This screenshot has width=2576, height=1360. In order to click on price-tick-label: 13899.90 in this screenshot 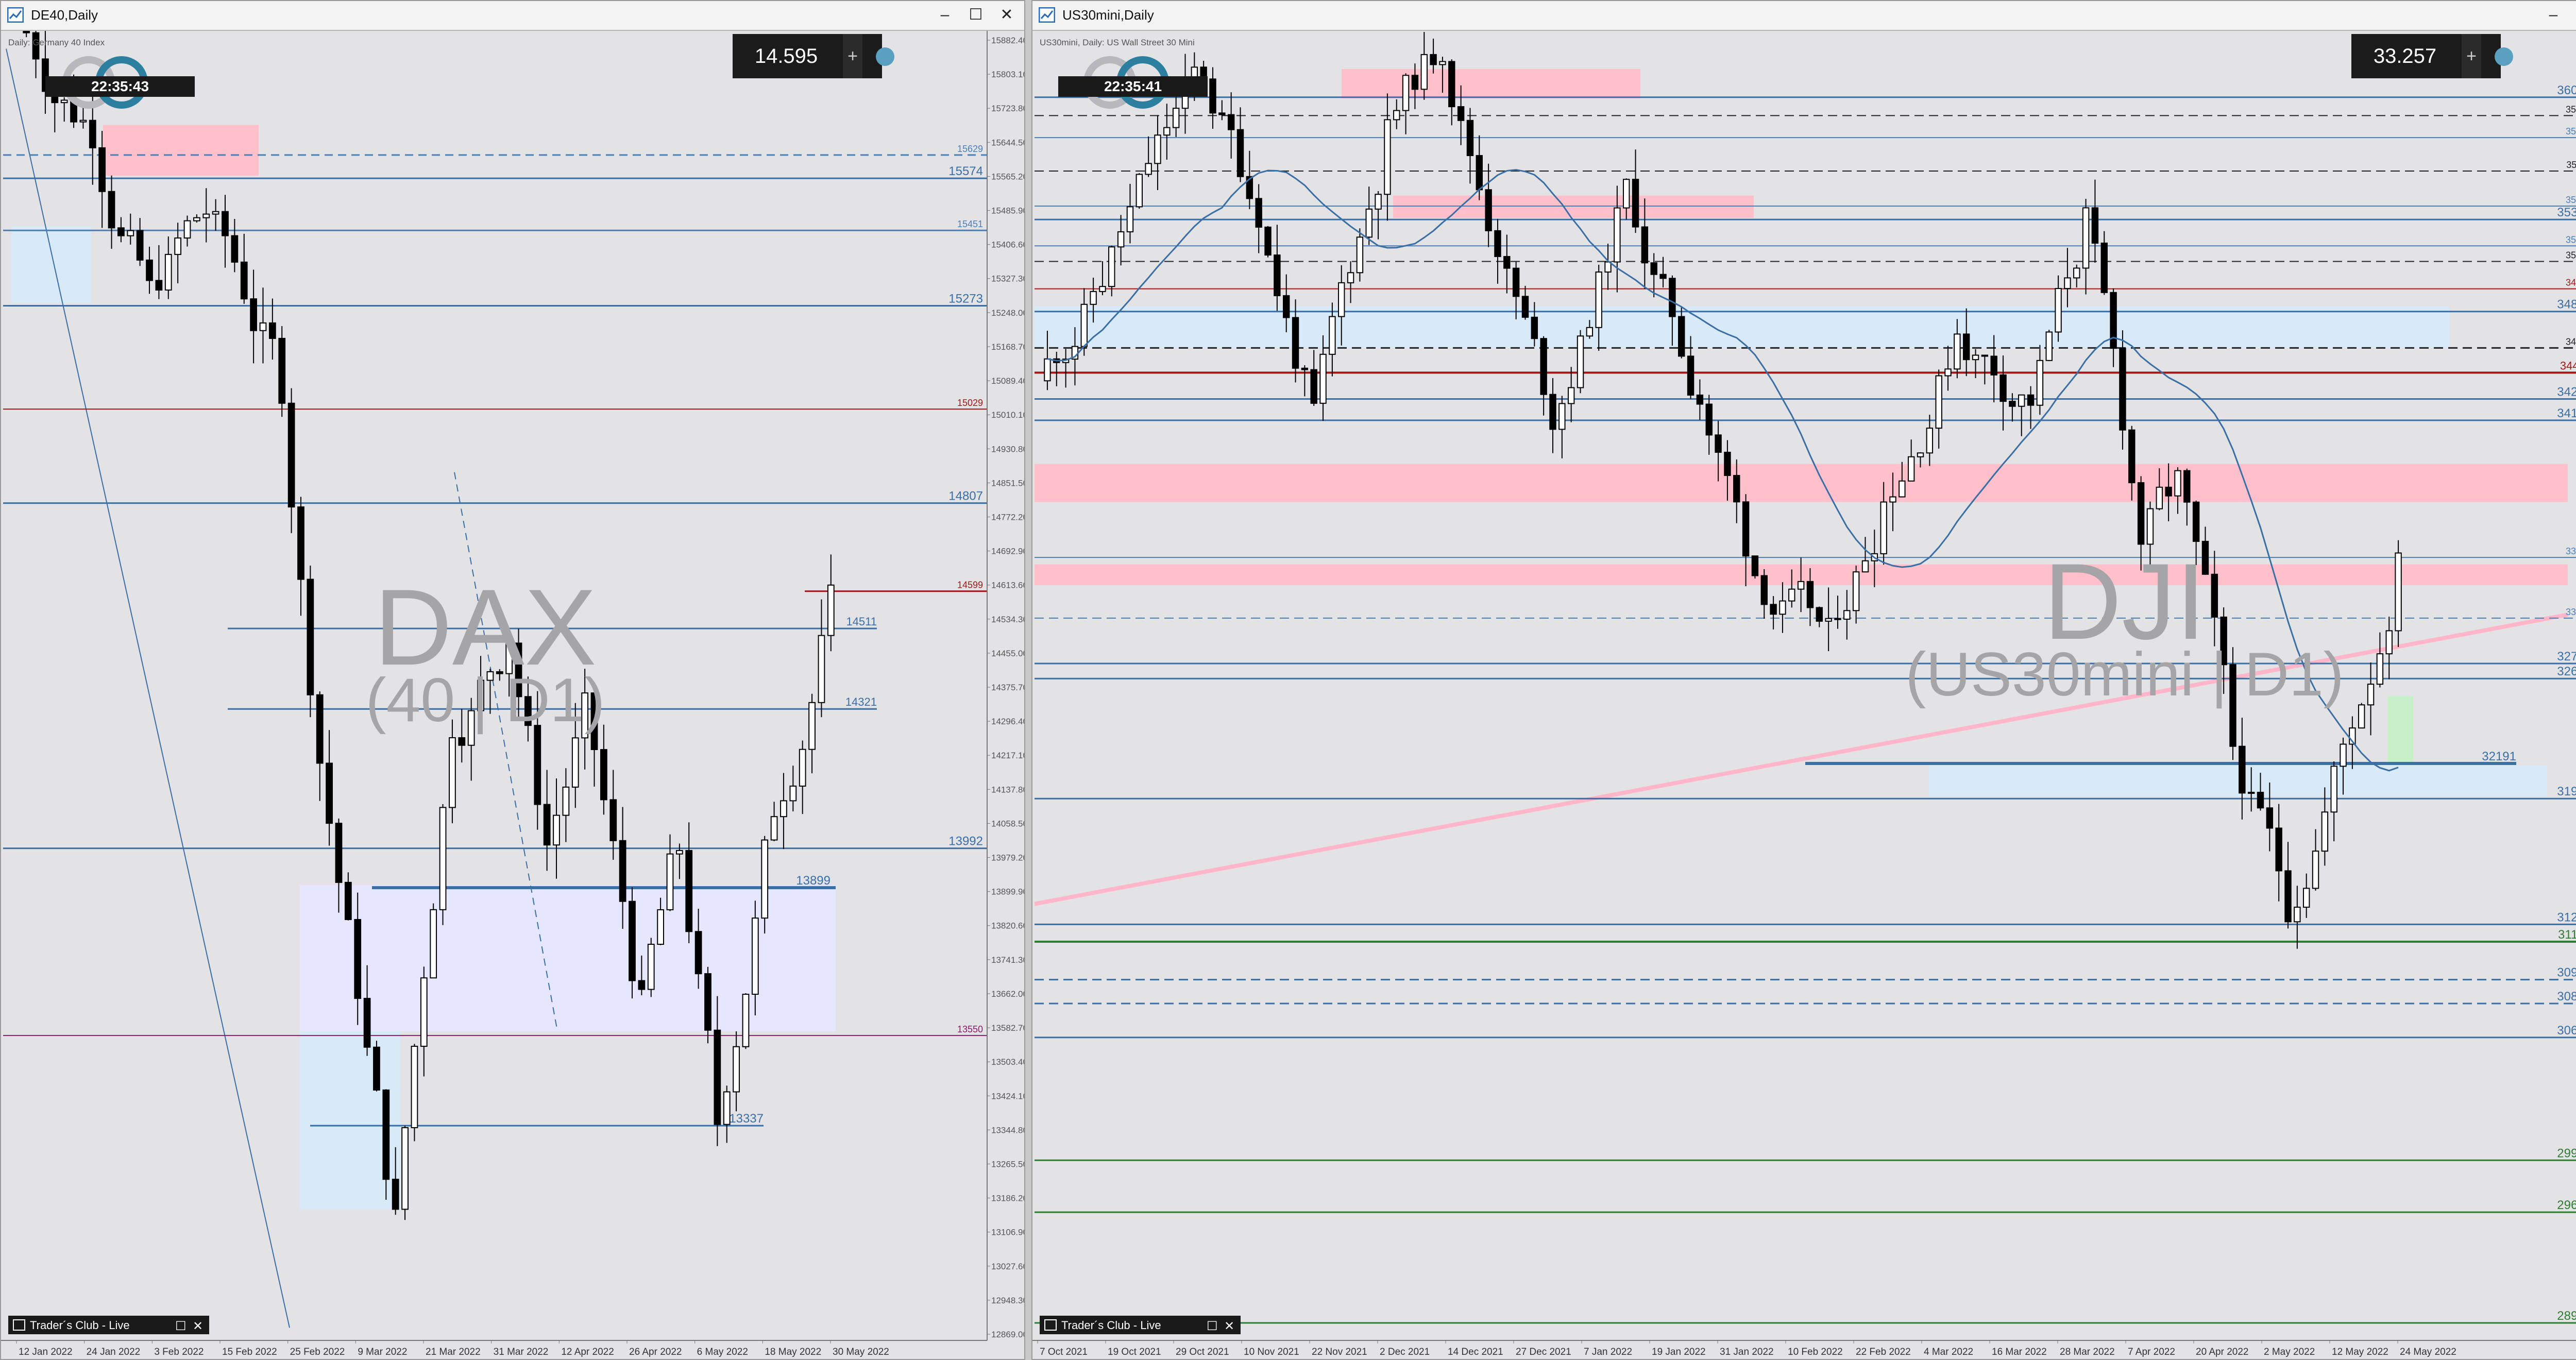, I will do `click(1007, 892)`.